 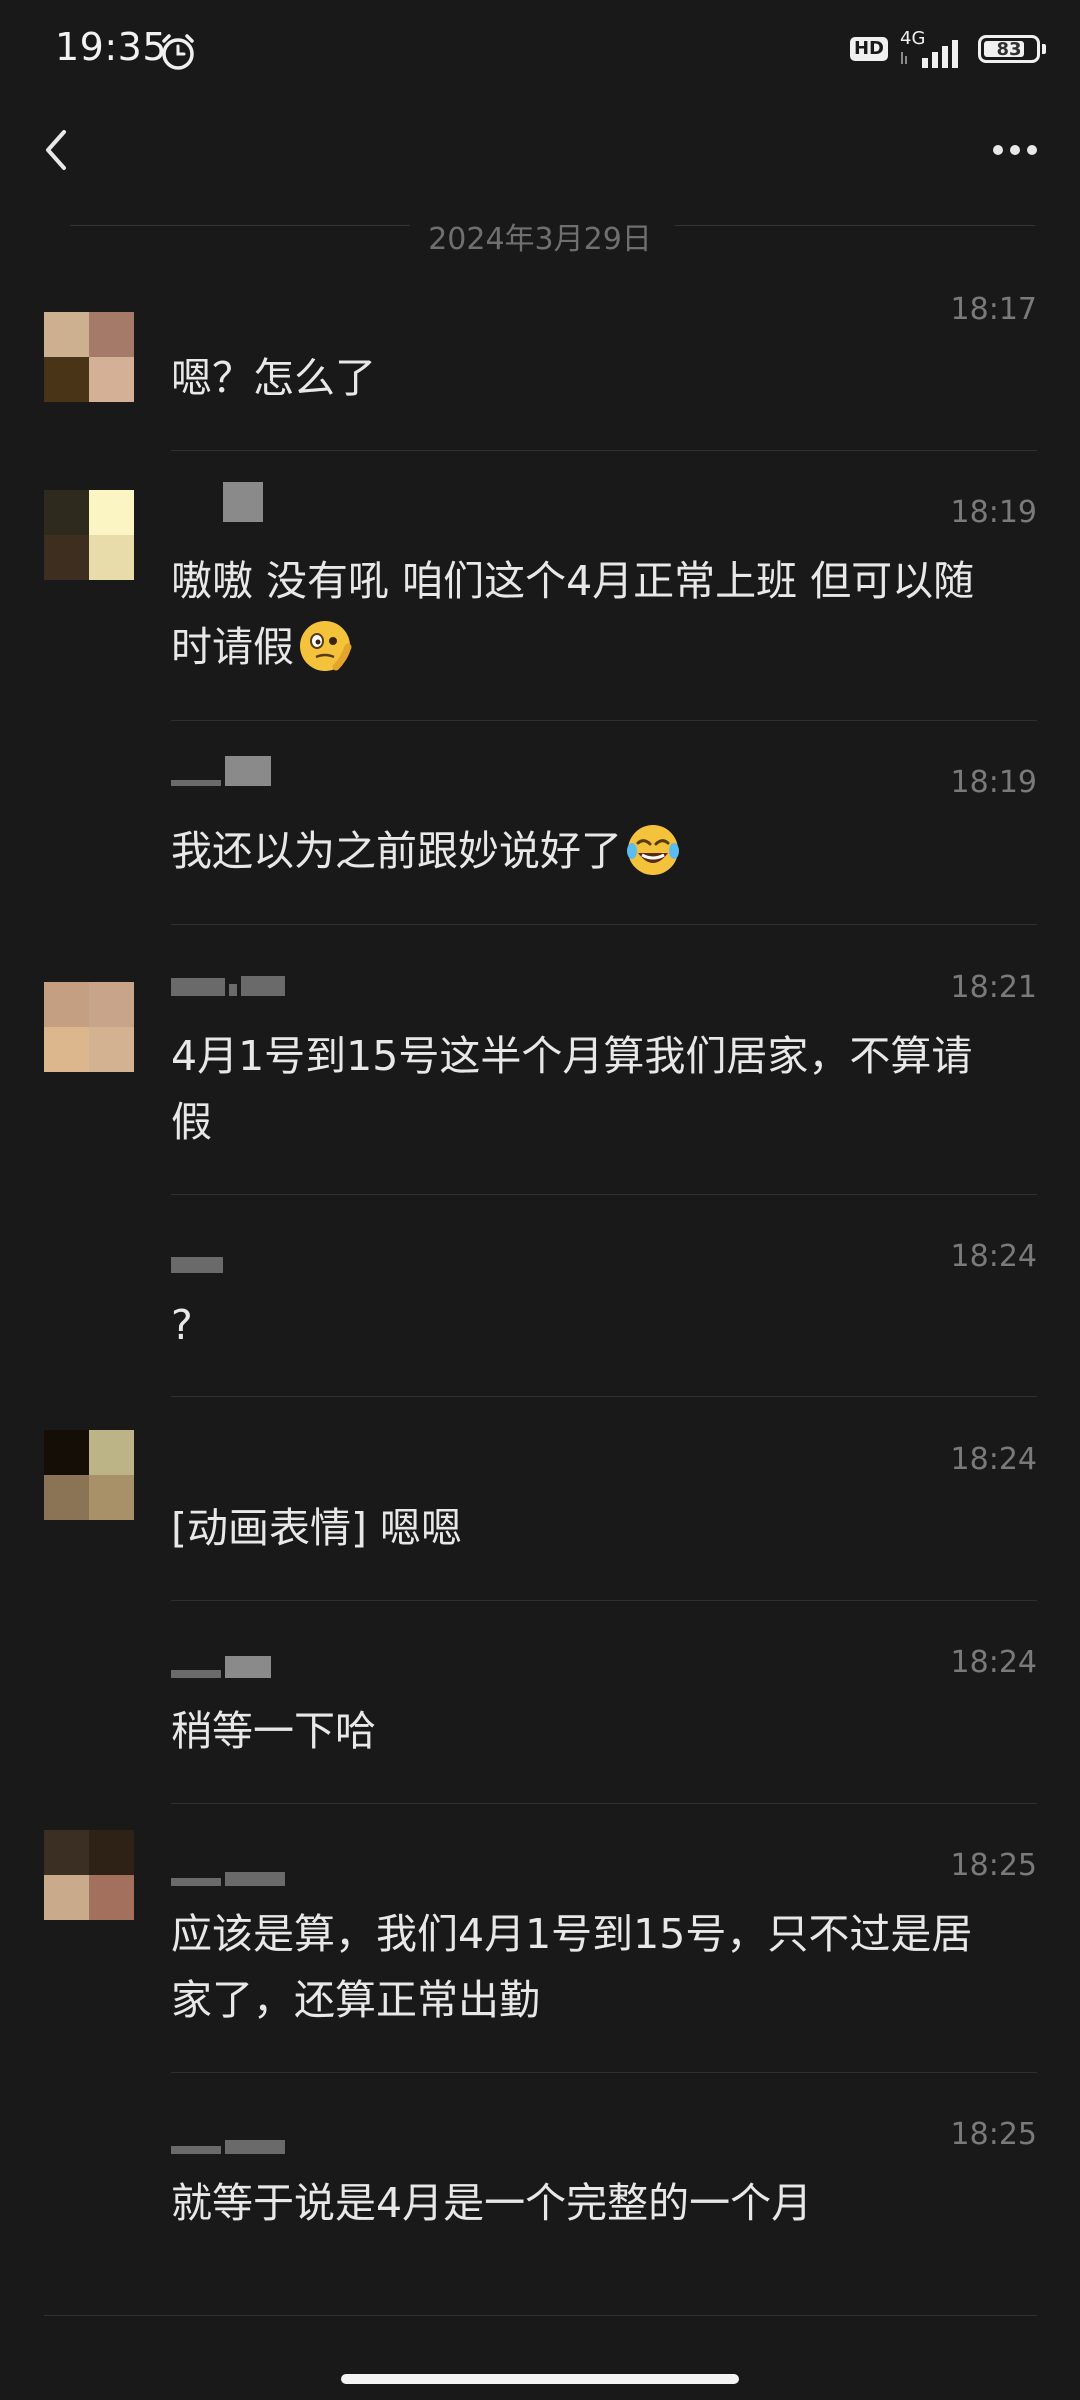 I want to click on message-text: 应该是算，我们4月1号到15号，只不过是居家了，还算正常出勤, so click(x=572, y=1967).